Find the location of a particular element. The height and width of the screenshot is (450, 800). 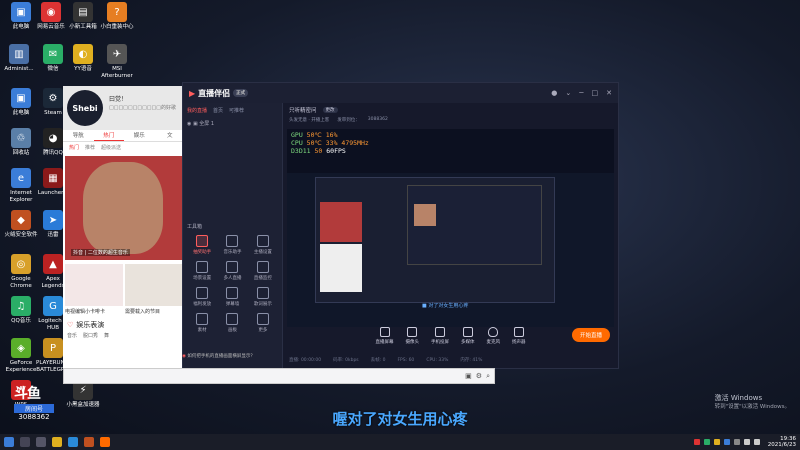

tag-music: 音乐 is located at coordinates (72, 335).